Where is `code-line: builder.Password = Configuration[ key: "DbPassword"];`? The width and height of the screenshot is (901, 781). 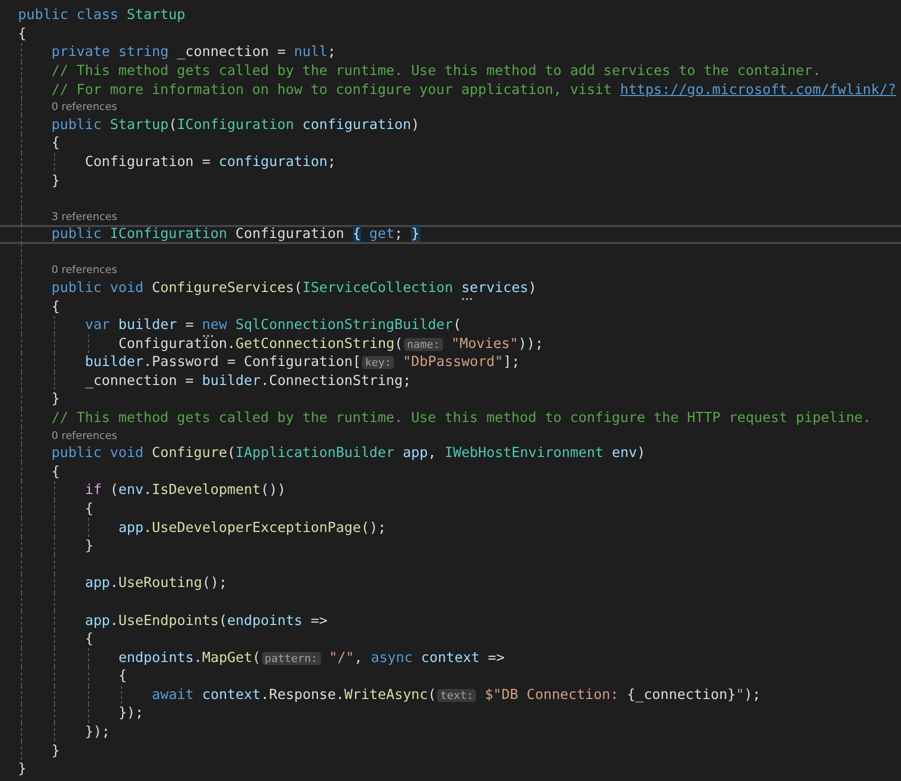
code-line: builder.Password = Configuration[ key: "DbPassword"]; is located at coordinates (302, 362).